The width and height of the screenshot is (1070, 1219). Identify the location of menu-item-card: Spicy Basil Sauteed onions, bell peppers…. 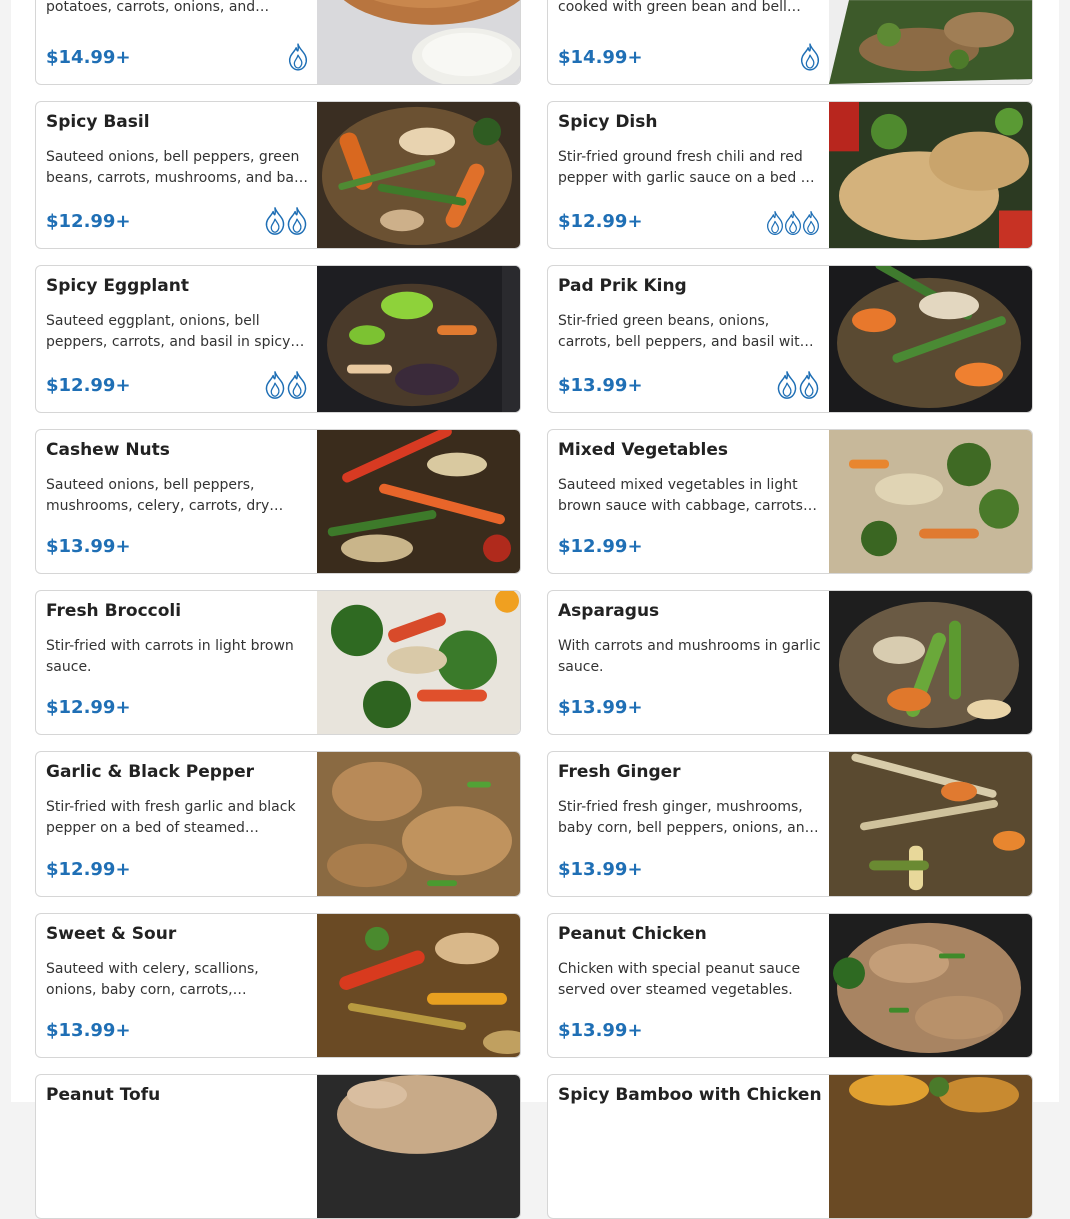
(278, 175).